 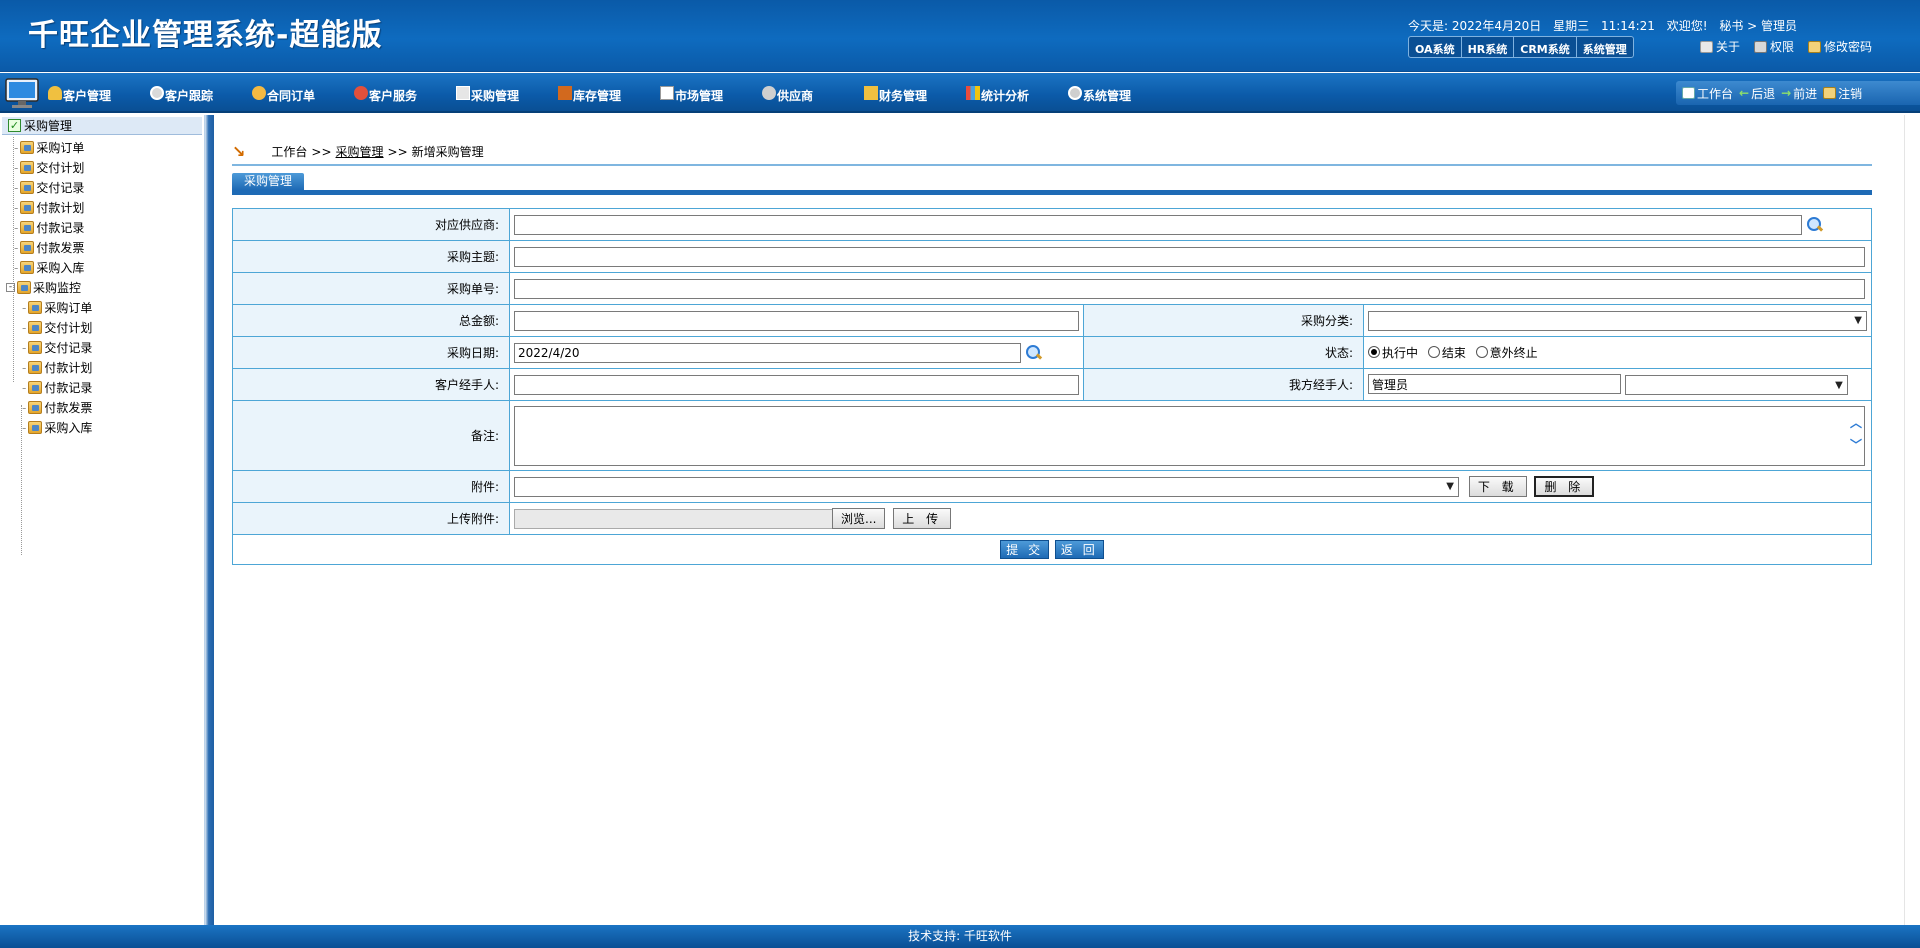 I want to click on sidebar-subitem-payment-invoice: - 付款发票, so click(x=57, y=407).